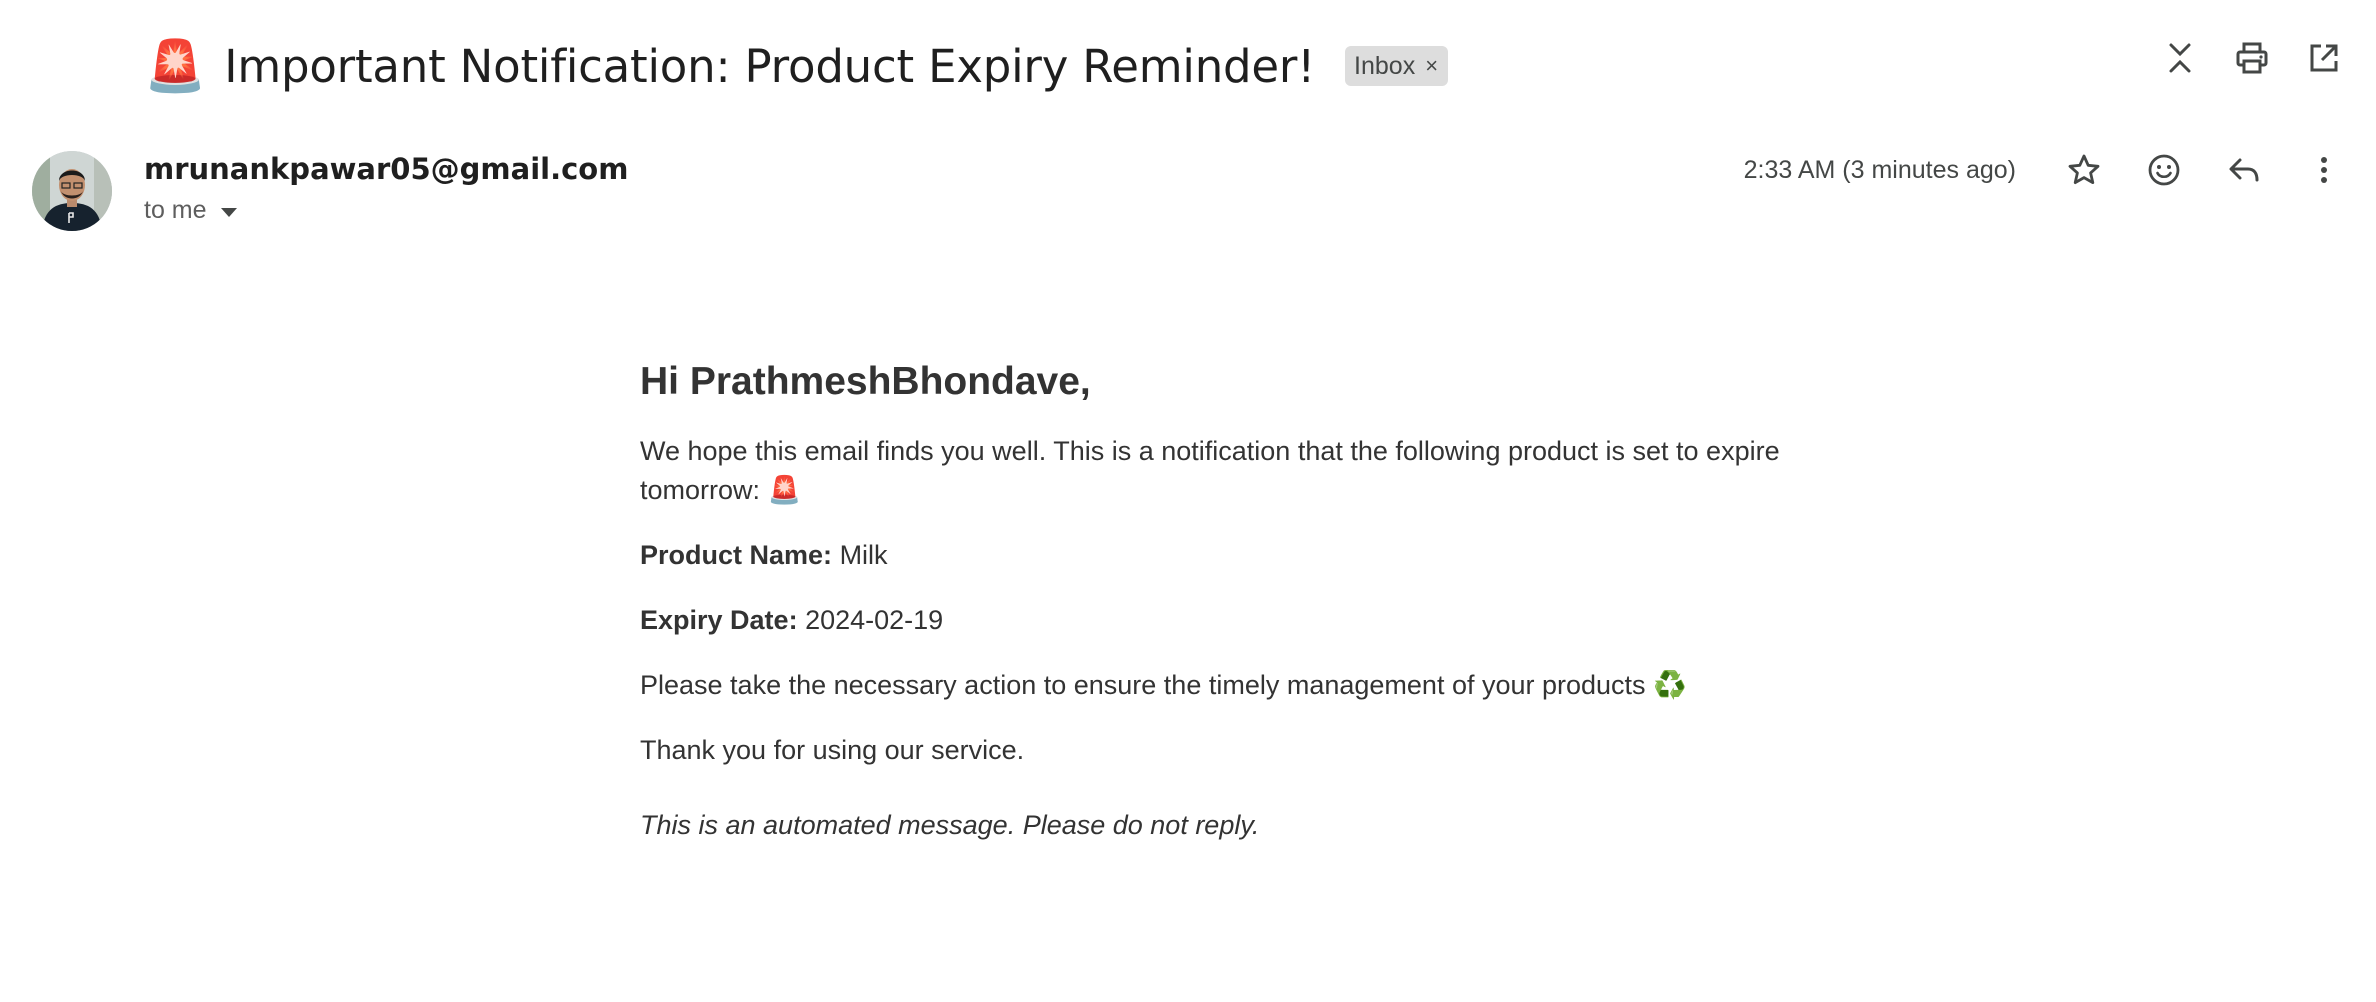 Image resolution: width=2376 pixels, height=1002 pixels. I want to click on remove-label-icon: ×, so click(1431, 66).